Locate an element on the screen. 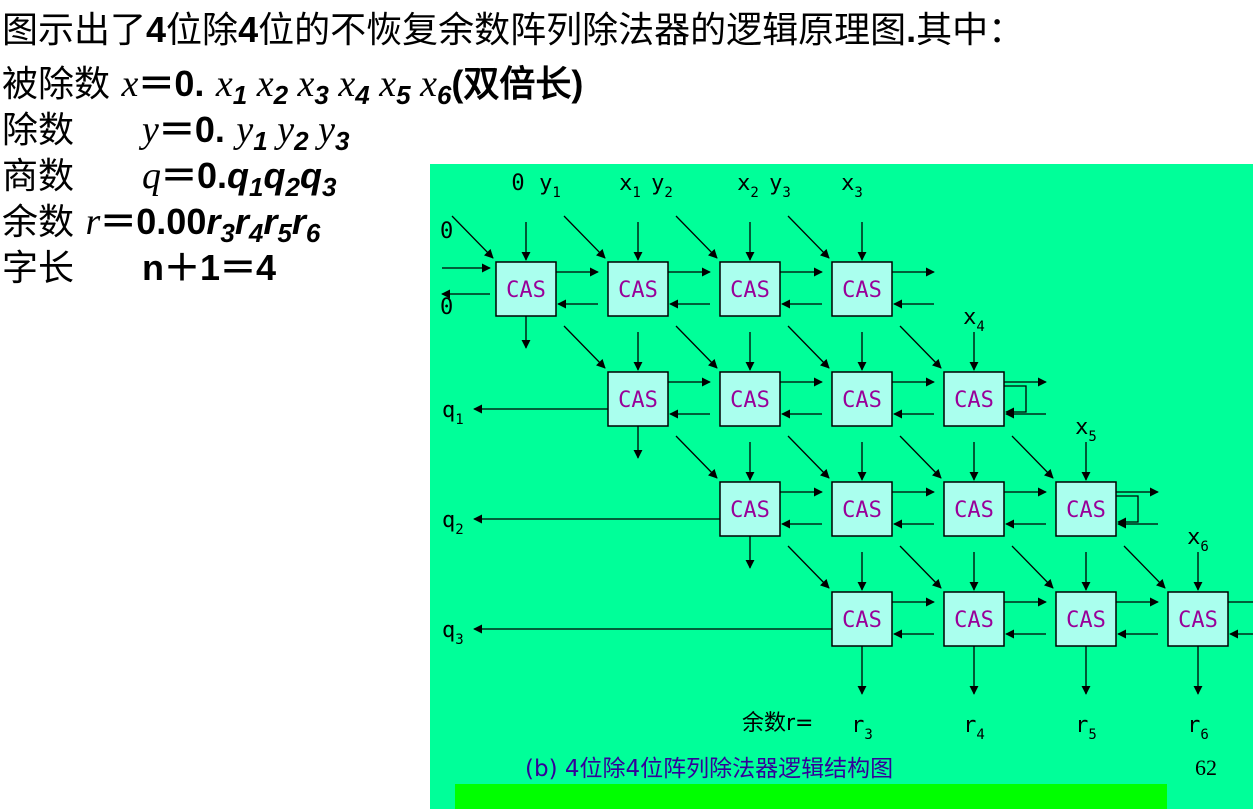 The height and width of the screenshot is (809, 1253). slide-title: 图示出了4位除4位的不恢复余数阵列除法器的逻辑原理图.其中： is located at coordinates (513, 30).